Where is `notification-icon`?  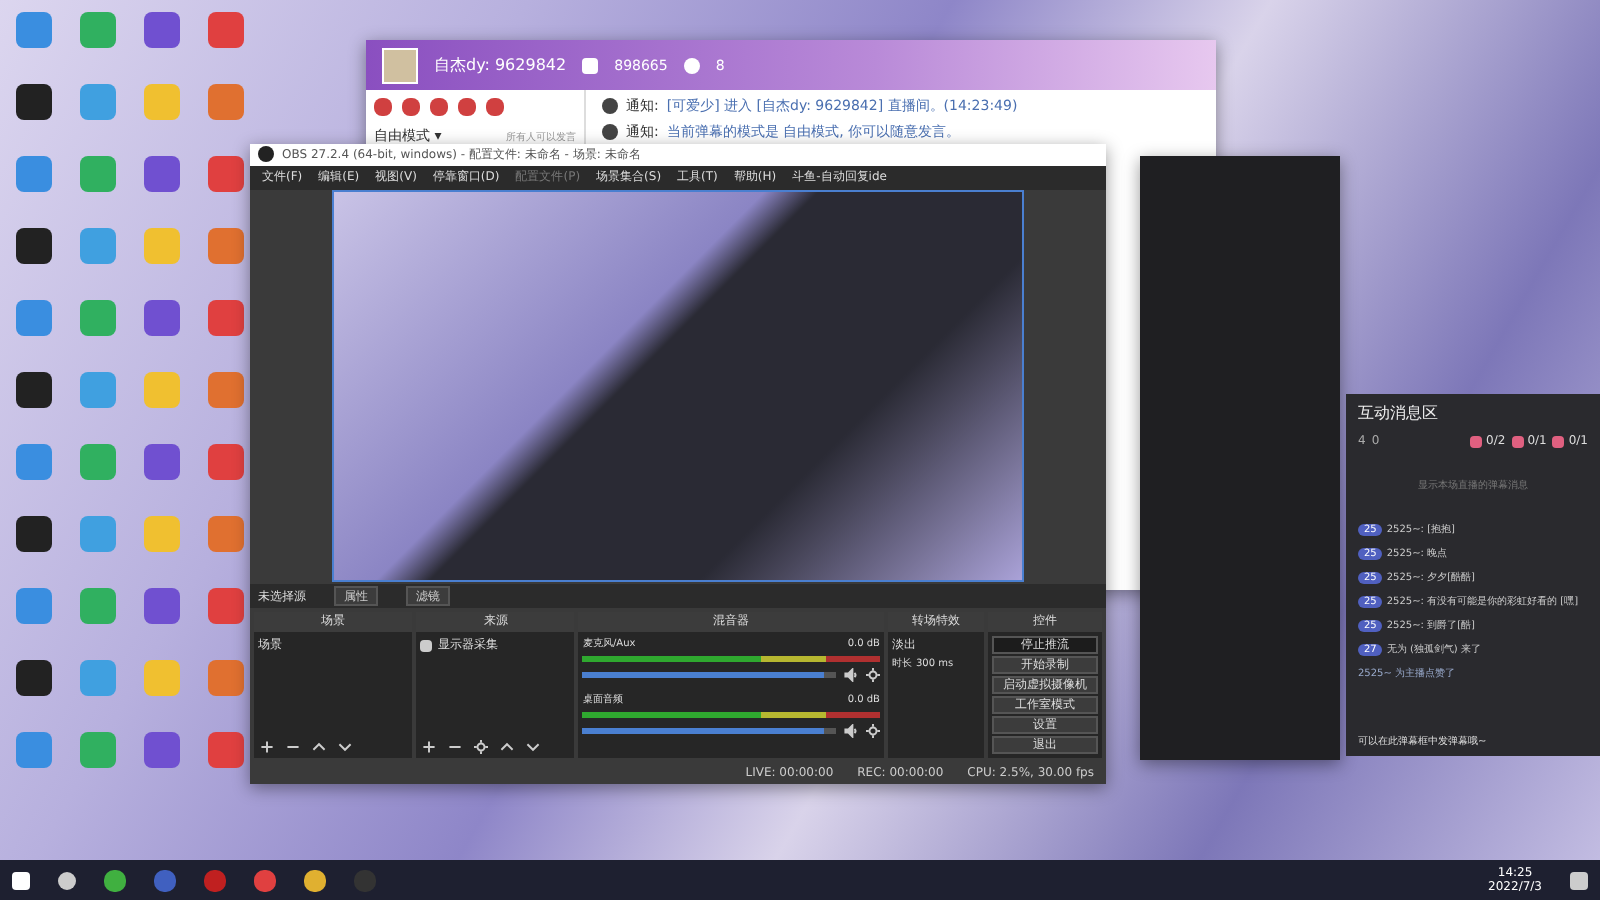 notification-icon is located at coordinates (1579, 880).